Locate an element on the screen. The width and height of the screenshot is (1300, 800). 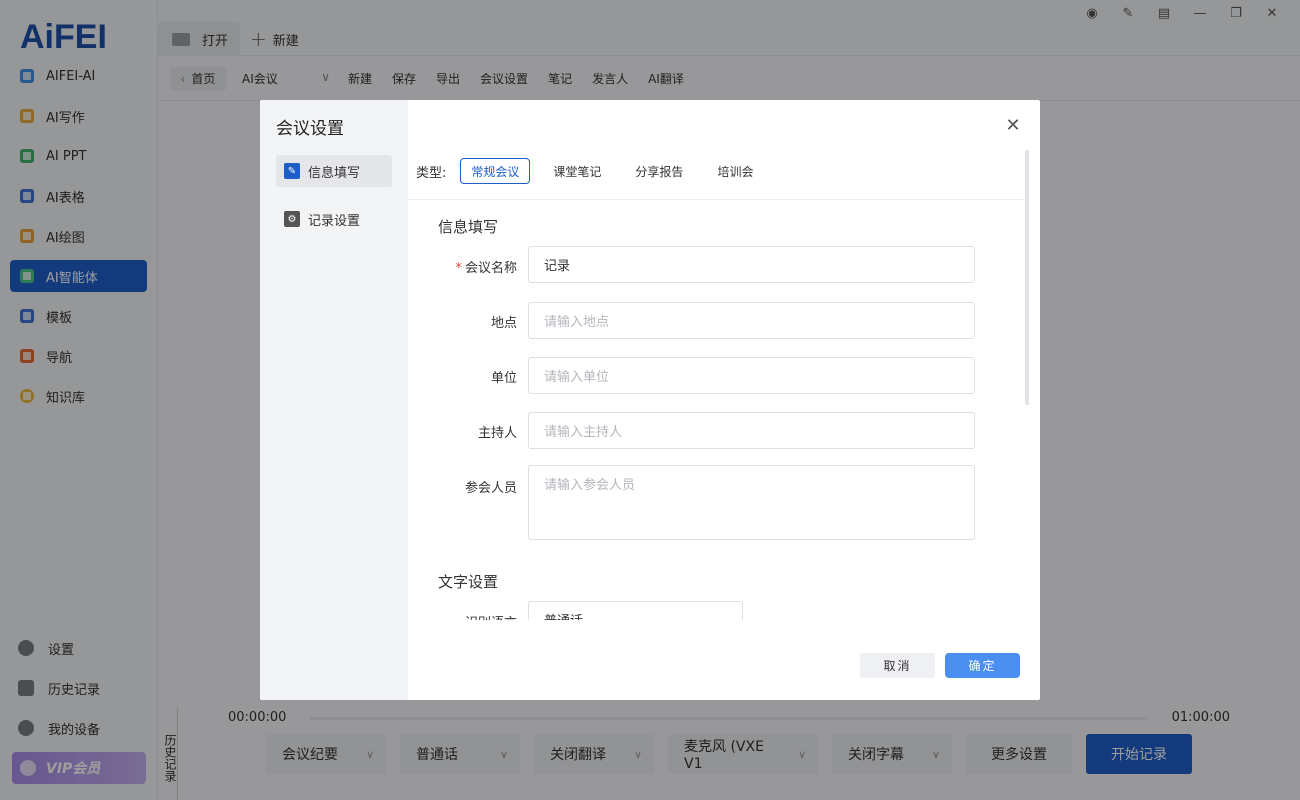
unit-input: 请输入单位 is located at coordinates (751, 375).